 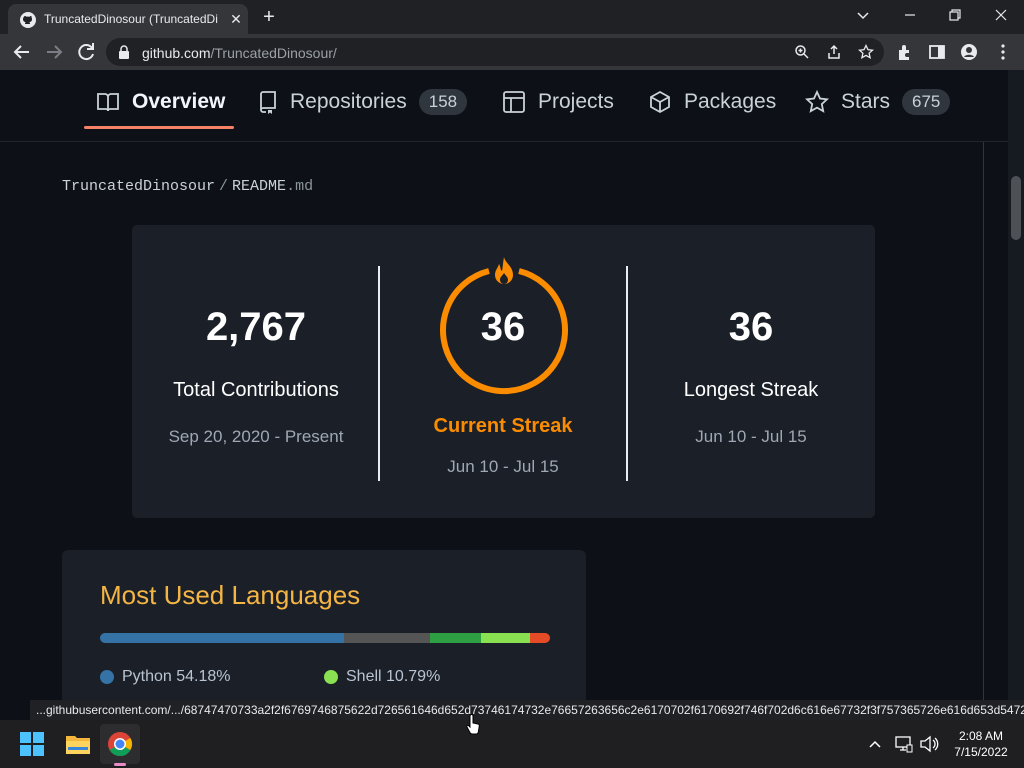 What do you see at coordinates (981, 736) in the screenshot?
I see `clock-time: 2:08 AM` at bounding box center [981, 736].